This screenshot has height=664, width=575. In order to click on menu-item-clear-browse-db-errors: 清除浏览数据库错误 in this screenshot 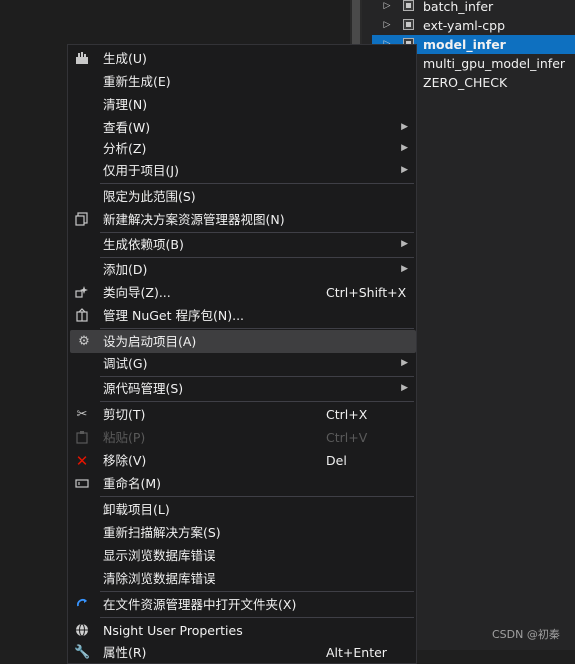, I will do `click(242, 578)`.